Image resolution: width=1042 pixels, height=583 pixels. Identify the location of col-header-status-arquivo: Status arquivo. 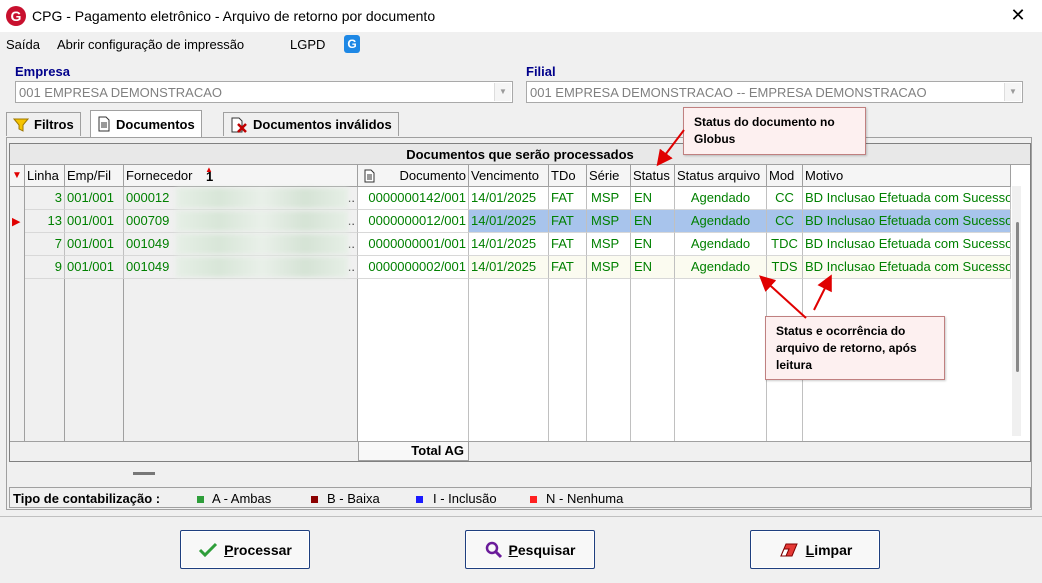
(721, 176).